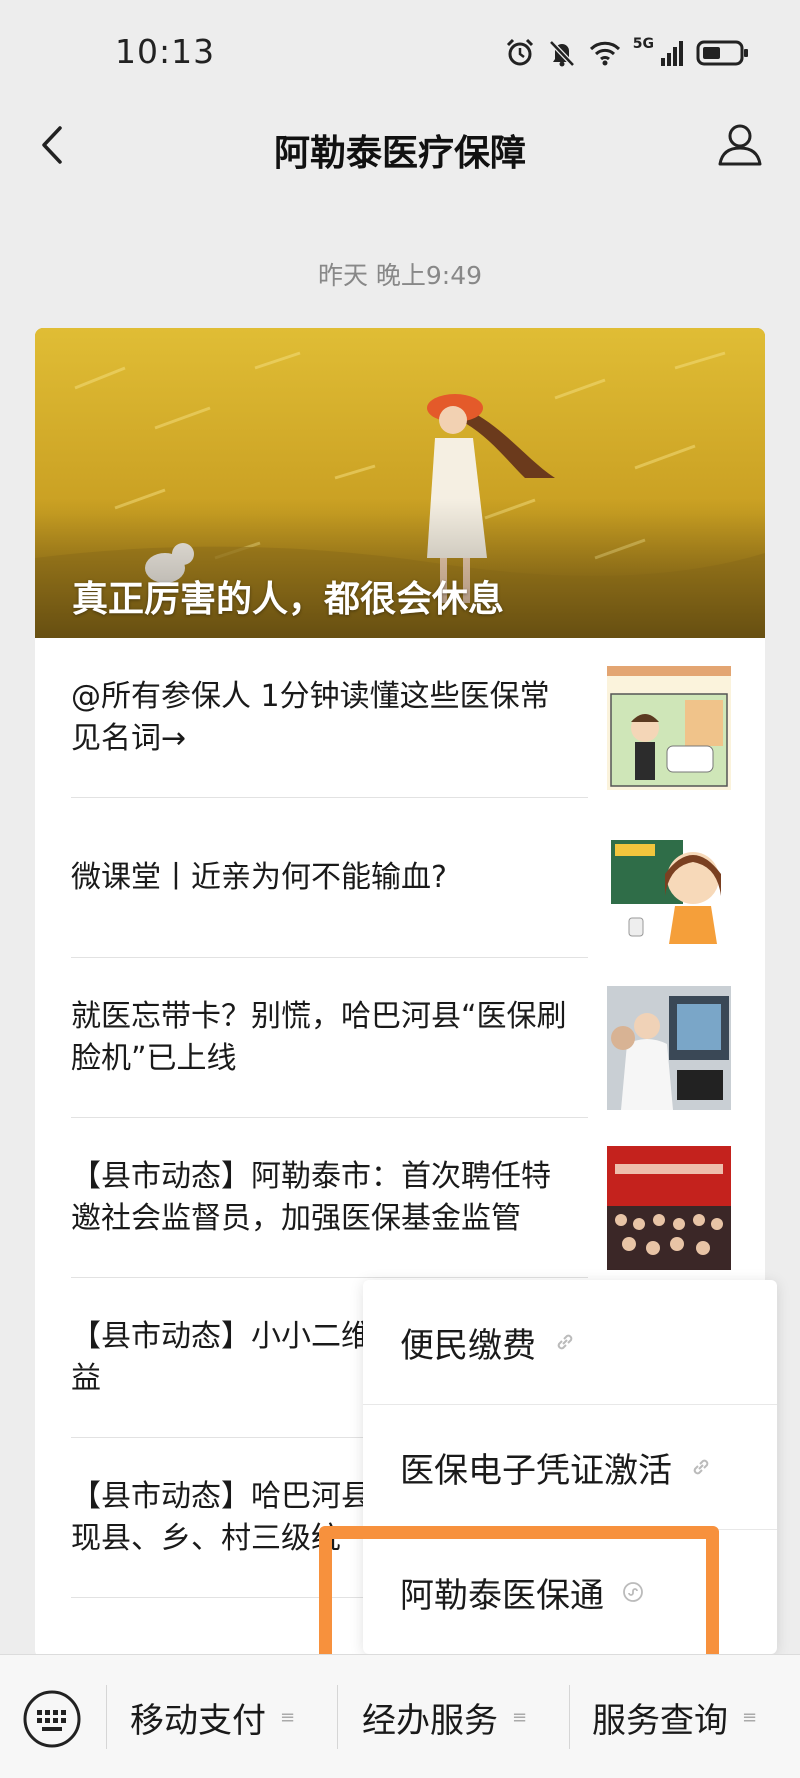 Image resolution: width=800 pixels, height=1778 pixels. I want to click on mute-icon, so click(561, 53).